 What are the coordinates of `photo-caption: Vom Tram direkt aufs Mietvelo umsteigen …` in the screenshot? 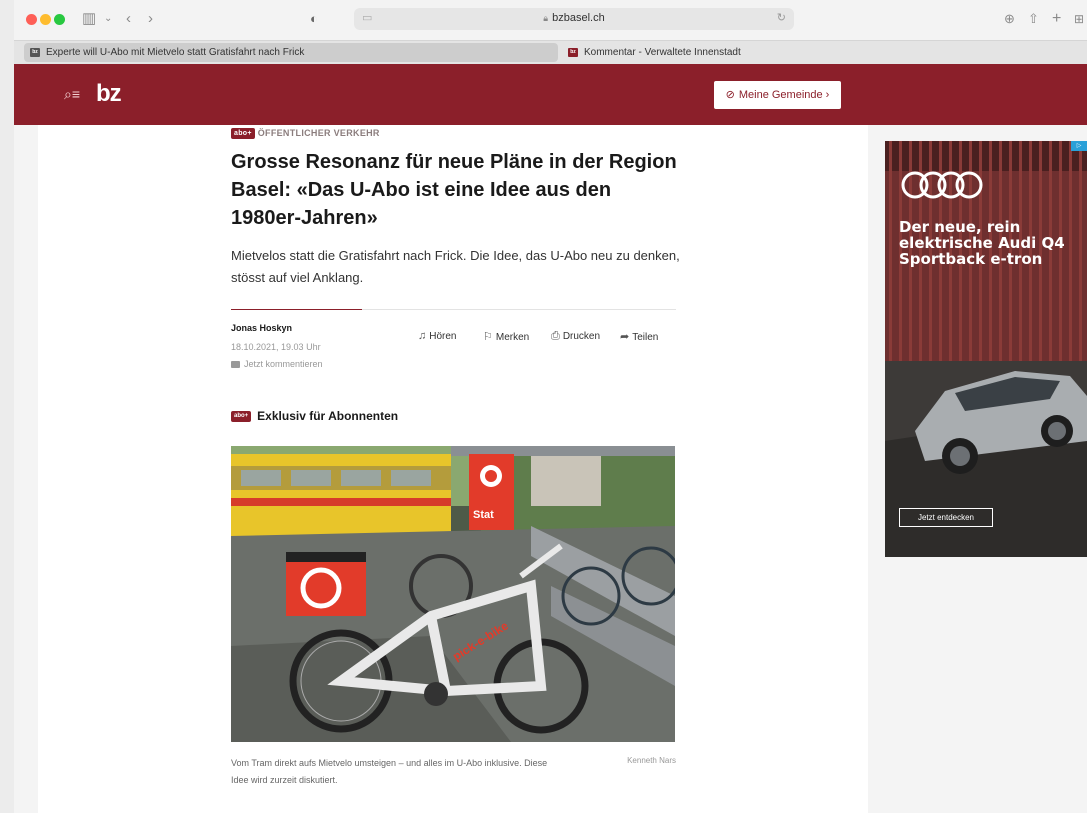 It's located at (389, 771).